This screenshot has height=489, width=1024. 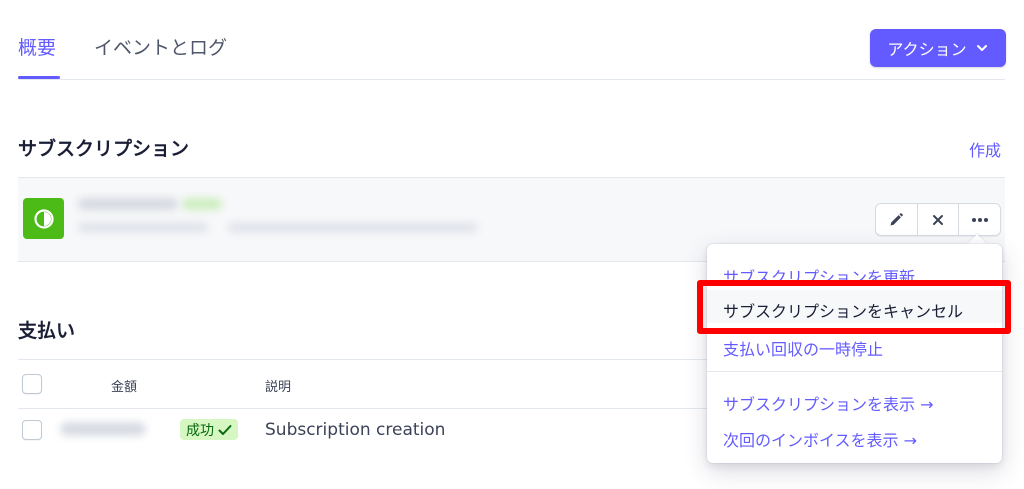 What do you see at coordinates (128, 204) in the screenshot?
I see `redacted-plan-name` at bounding box center [128, 204].